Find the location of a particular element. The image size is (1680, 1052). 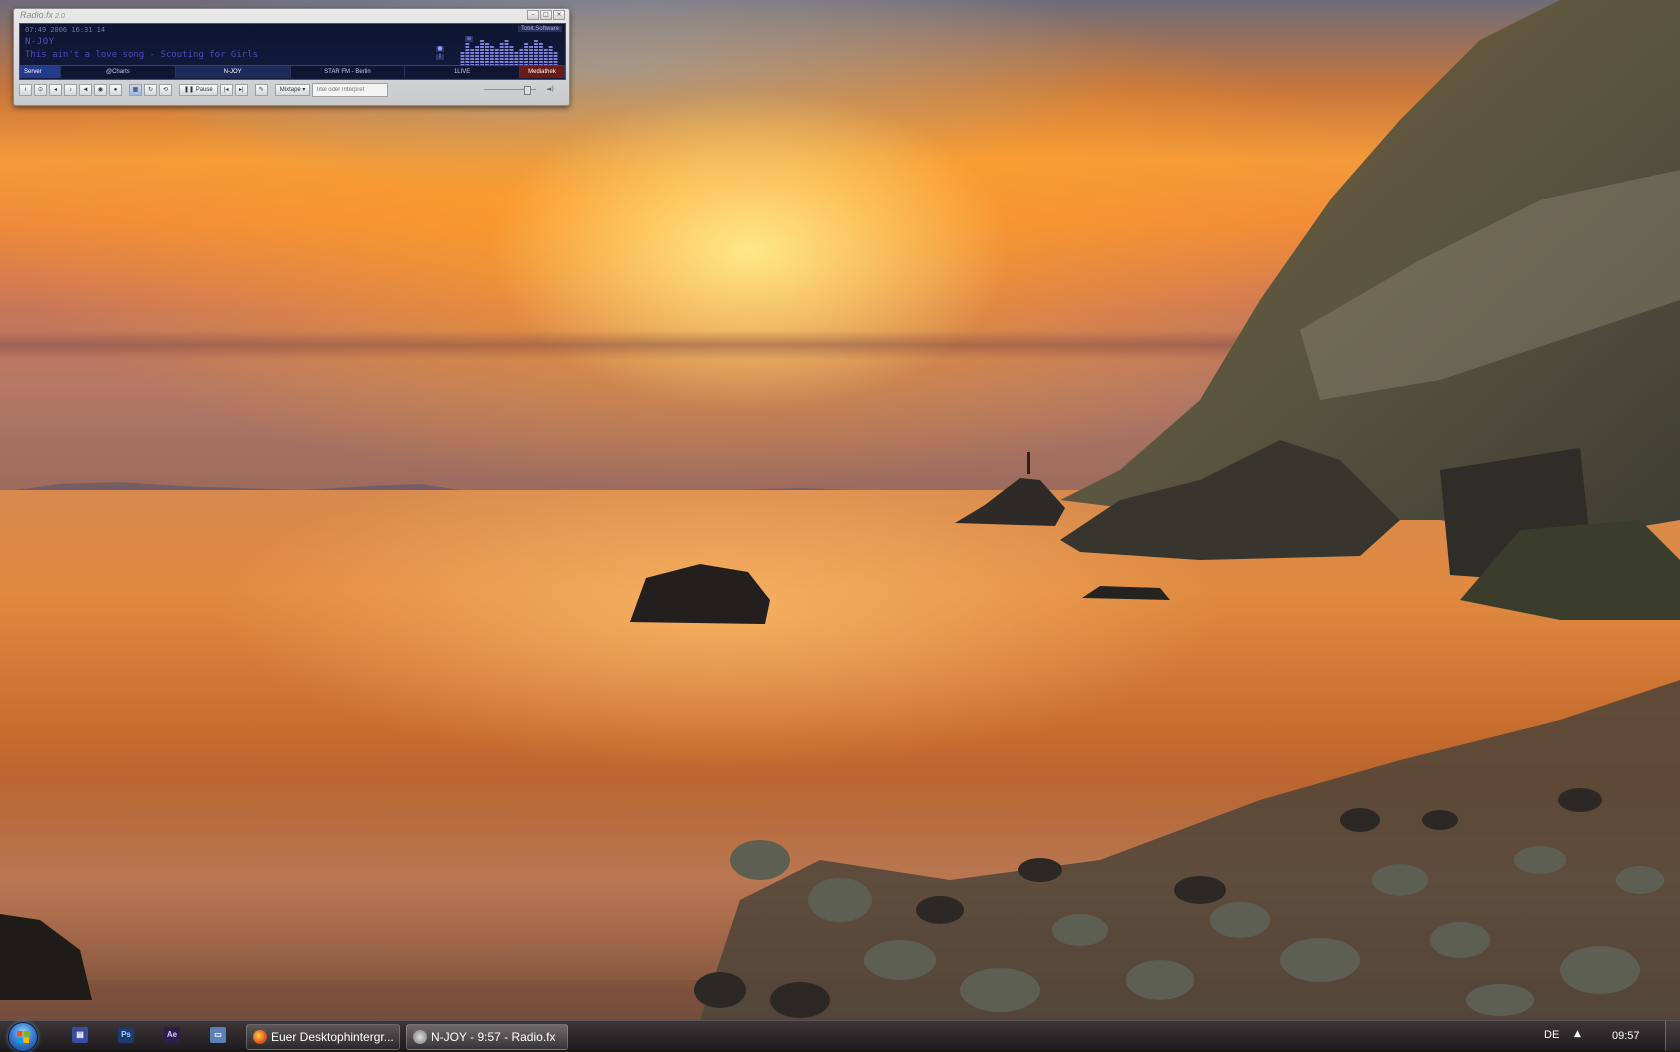

station-tab: Mediathek is located at coordinates (542, 72).